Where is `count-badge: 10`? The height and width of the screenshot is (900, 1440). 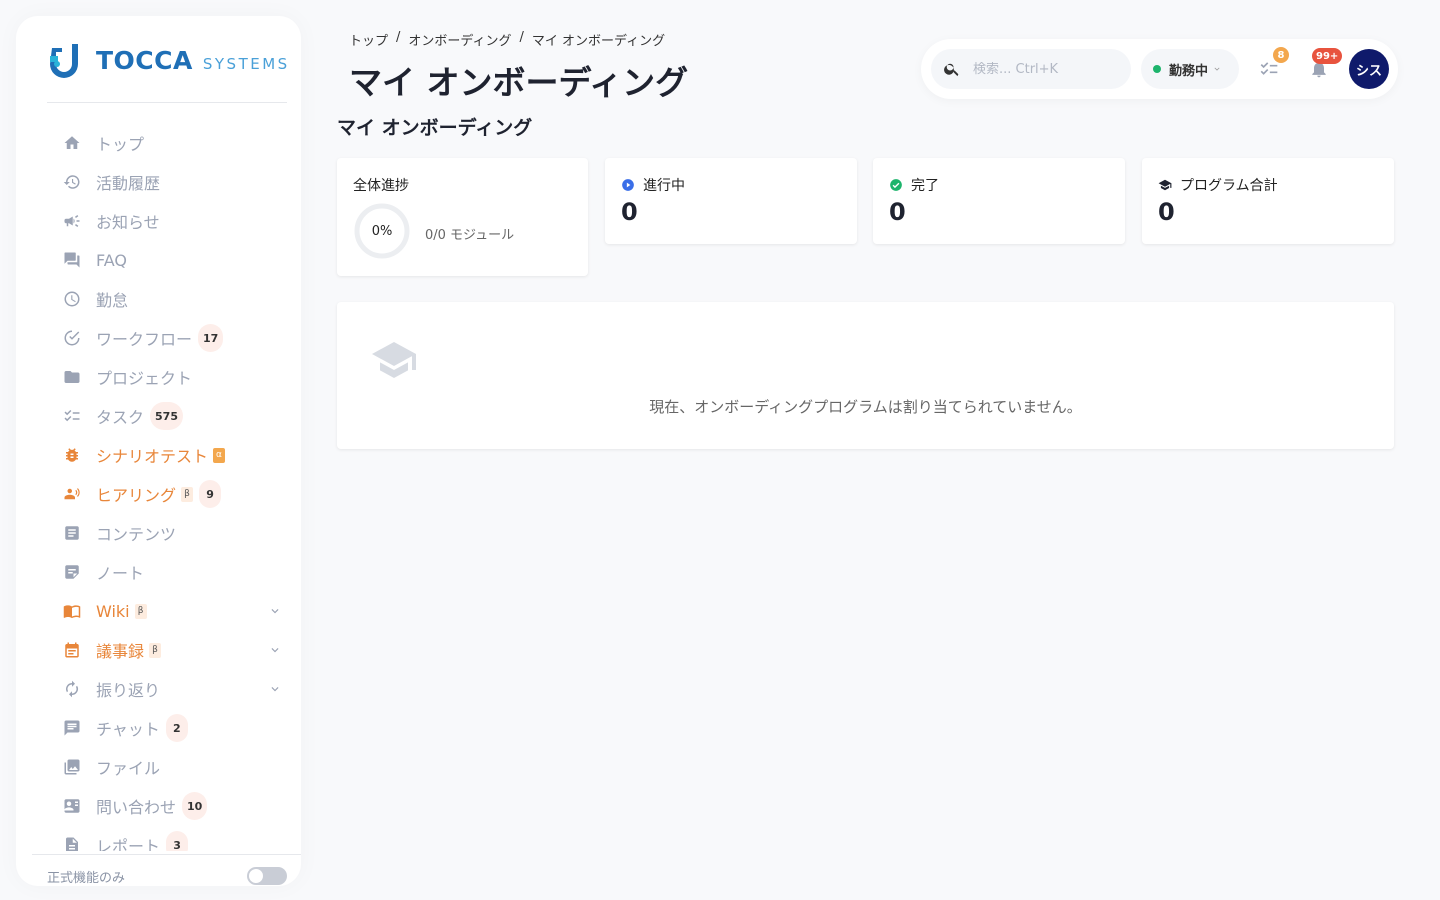 count-badge: 10 is located at coordinates (195, 806).